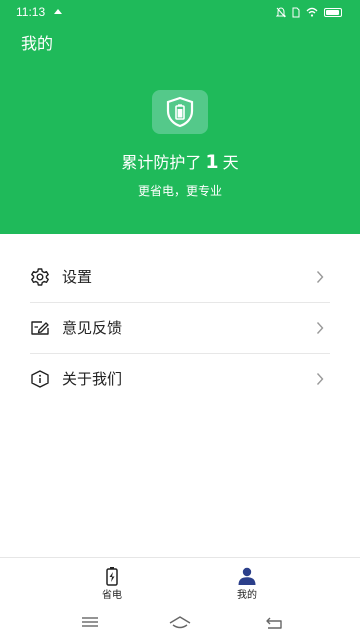 The image size is (360, 640). I want to click on menu-item-label: 关于我们, so click(92, 379).